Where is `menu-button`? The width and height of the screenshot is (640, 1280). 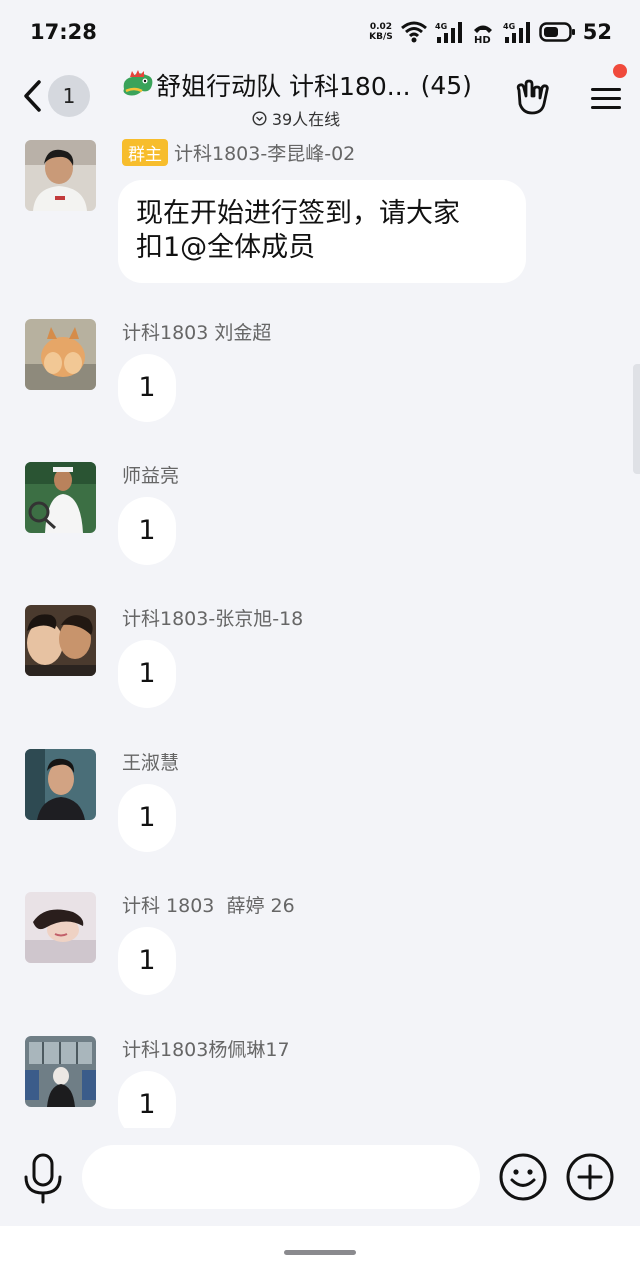
menu-button is located at coordinates (606, 96).